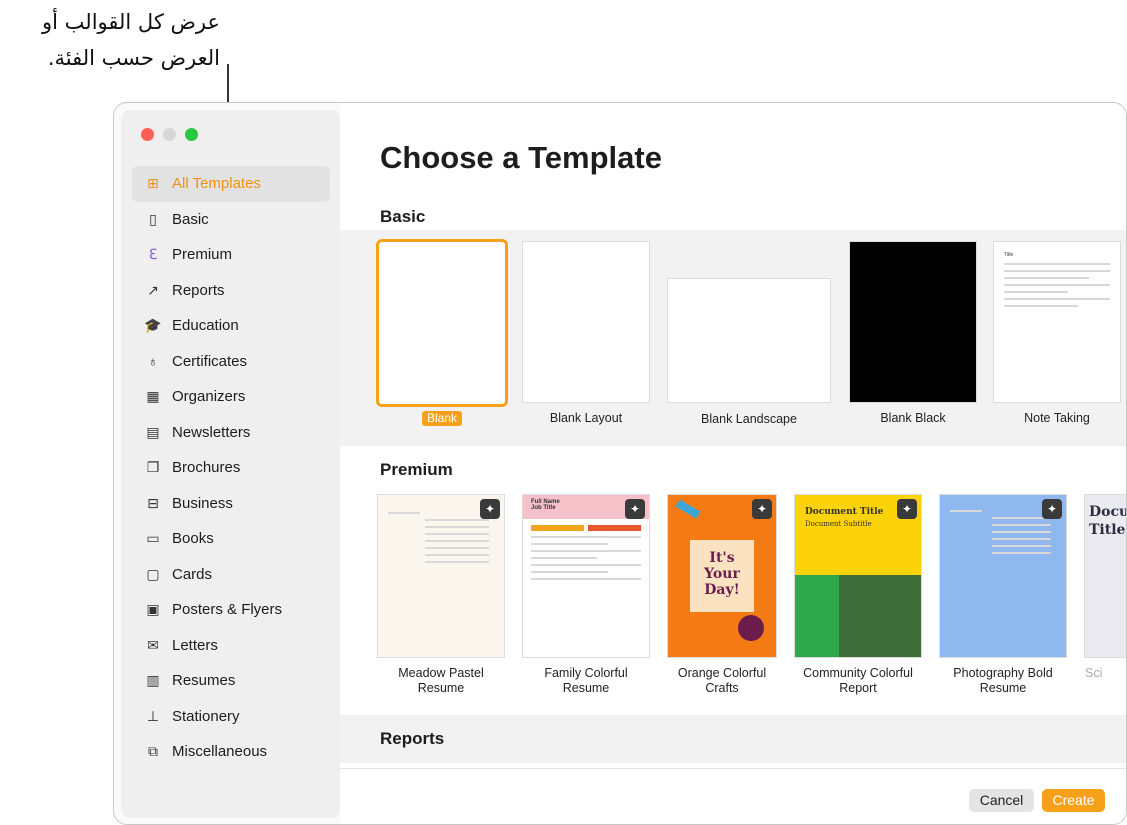  Describe the element at coordinates (198, 290) in the screenshot. I see `sidebar-item-label: Reports` at that location.